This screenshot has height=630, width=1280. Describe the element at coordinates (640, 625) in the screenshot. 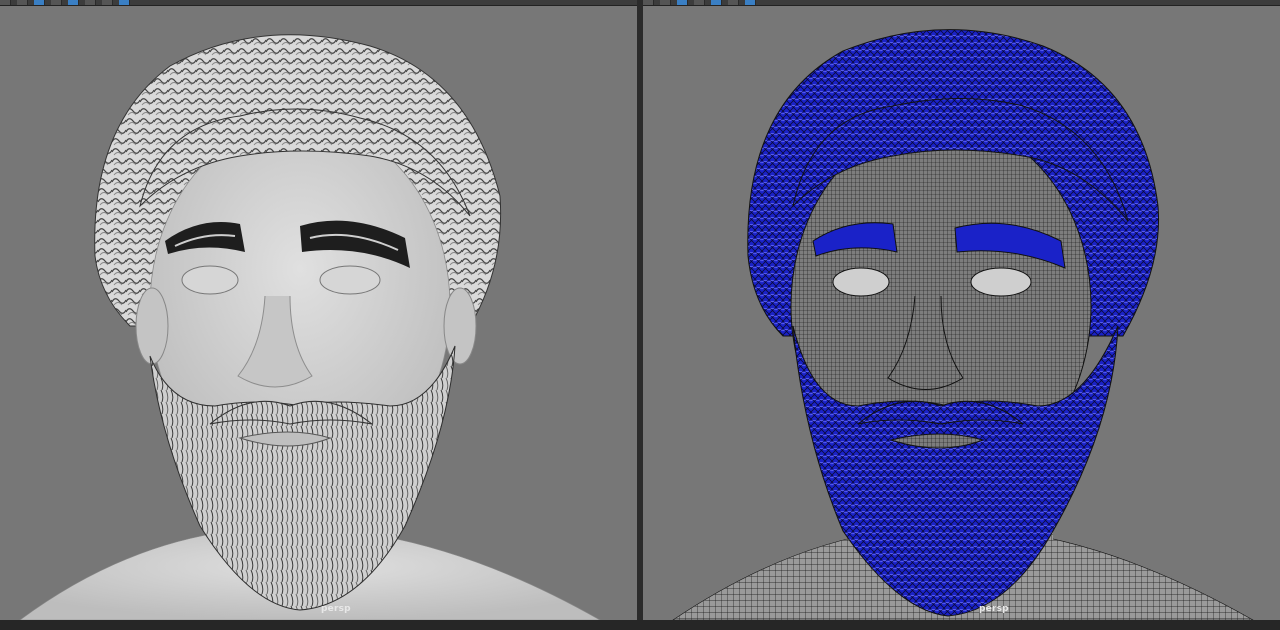

I see `status-bar` at that location.